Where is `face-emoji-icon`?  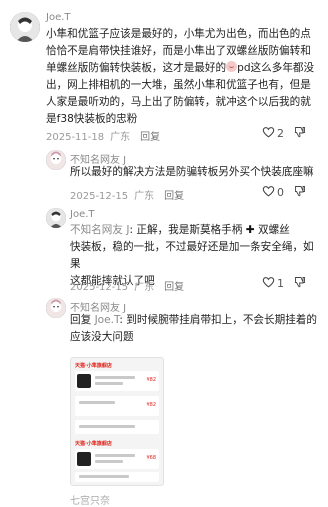
face-emoji-icon is located at coordinates (232, 66).